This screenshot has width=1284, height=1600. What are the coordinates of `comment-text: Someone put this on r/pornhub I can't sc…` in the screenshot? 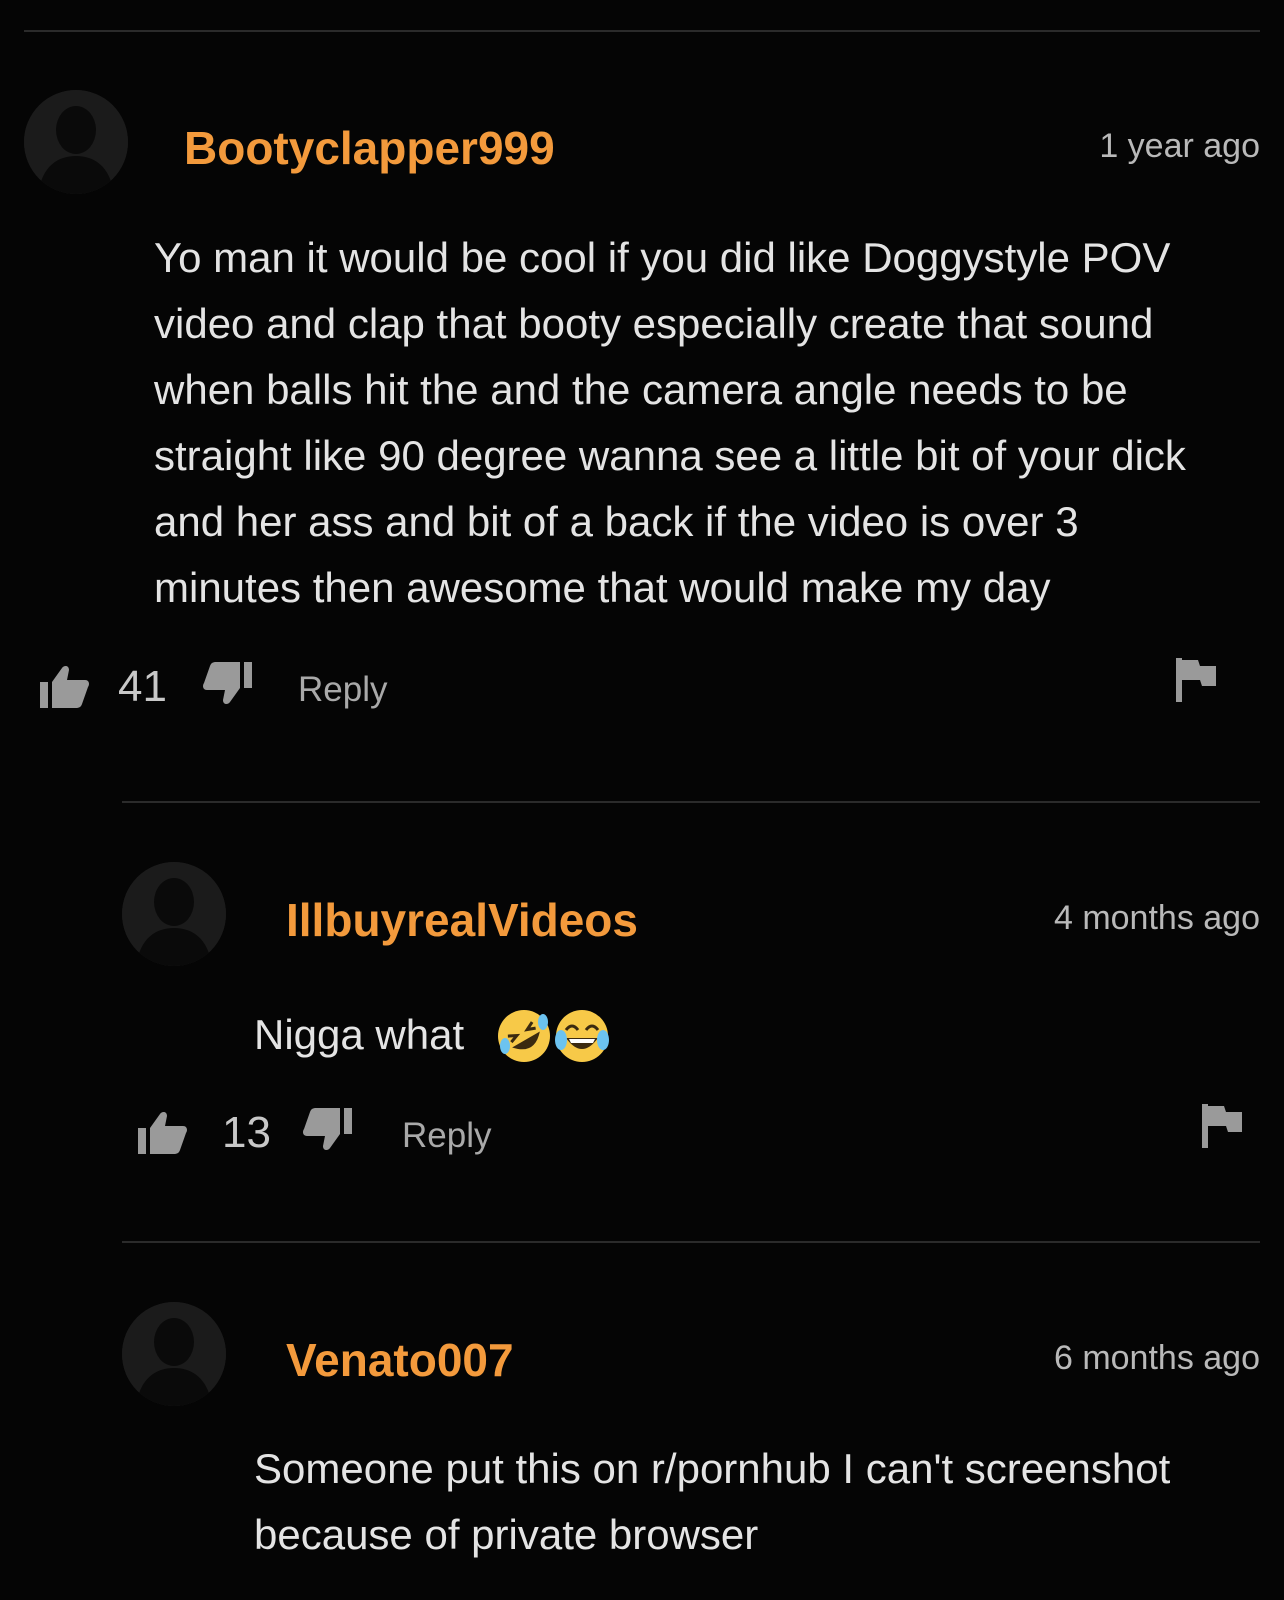 It's located at (712, 1501).